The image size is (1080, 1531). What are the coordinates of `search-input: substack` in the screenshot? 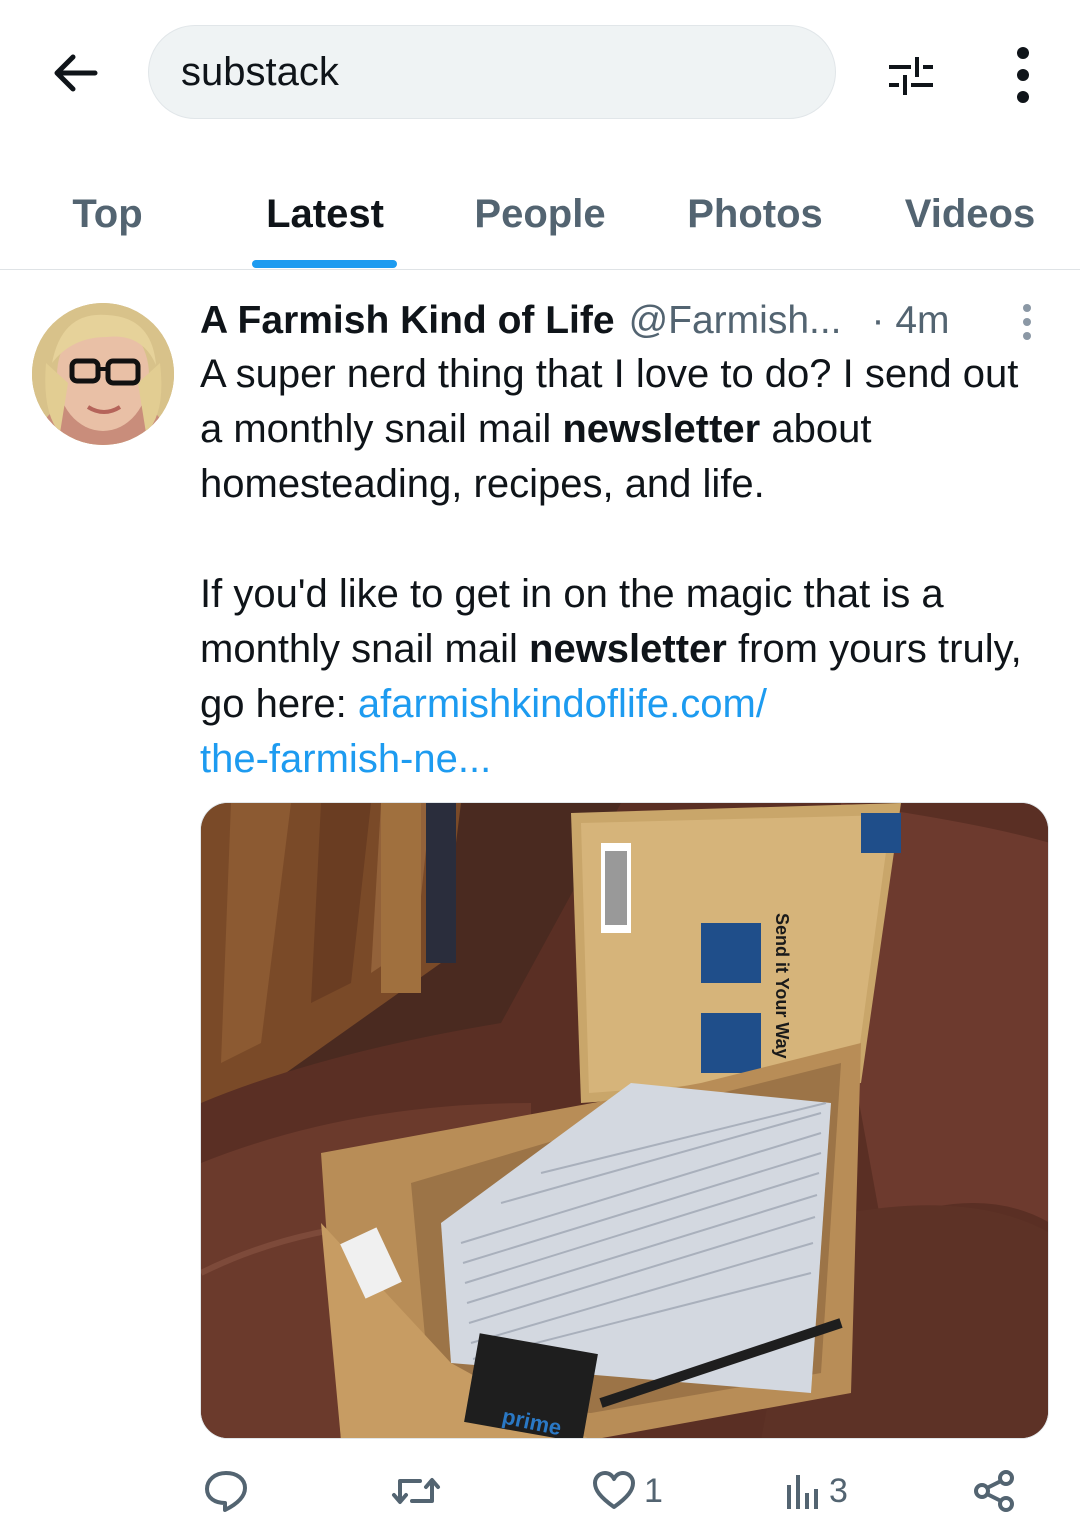 It's located at (492, 72).